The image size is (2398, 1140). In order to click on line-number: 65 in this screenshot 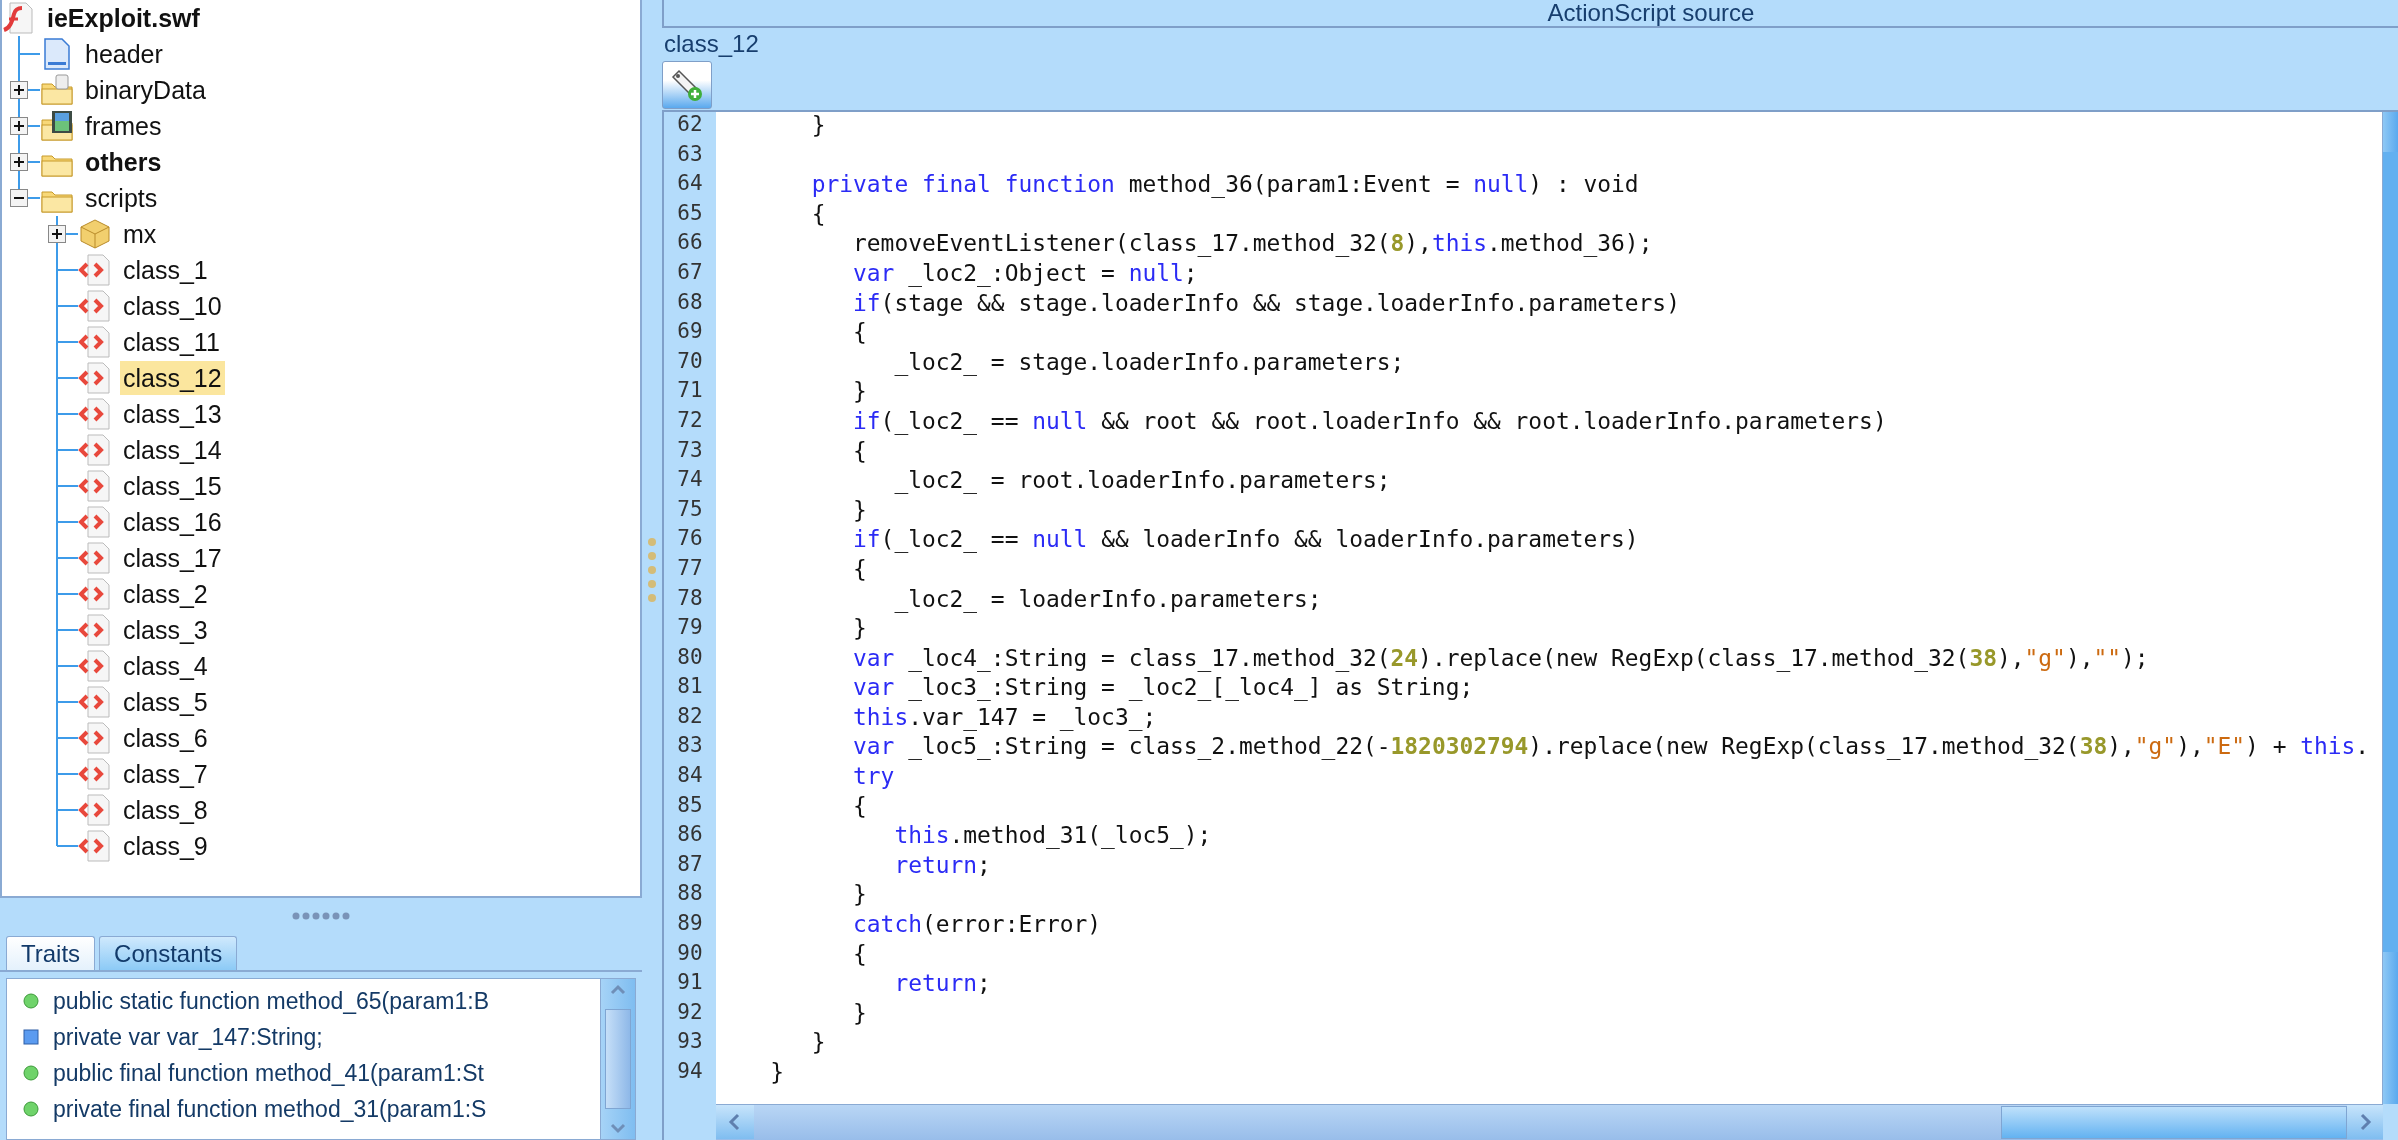, I will do `click(690, 213)`.